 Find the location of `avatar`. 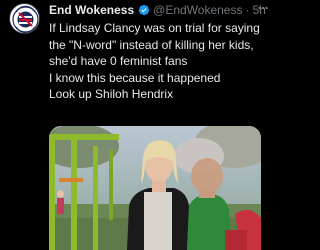

avatar is located at coordinates (24, 18).